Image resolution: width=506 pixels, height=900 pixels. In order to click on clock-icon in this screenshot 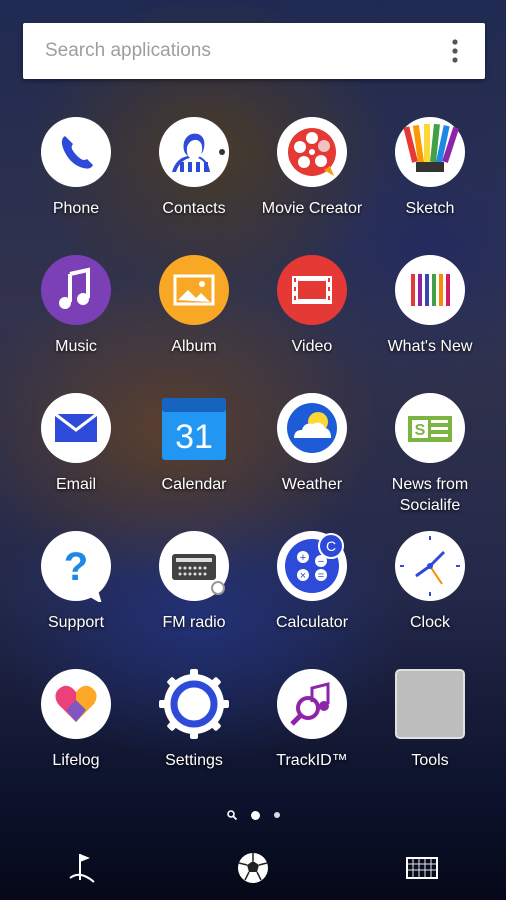, I will do `click(430, 566)`.